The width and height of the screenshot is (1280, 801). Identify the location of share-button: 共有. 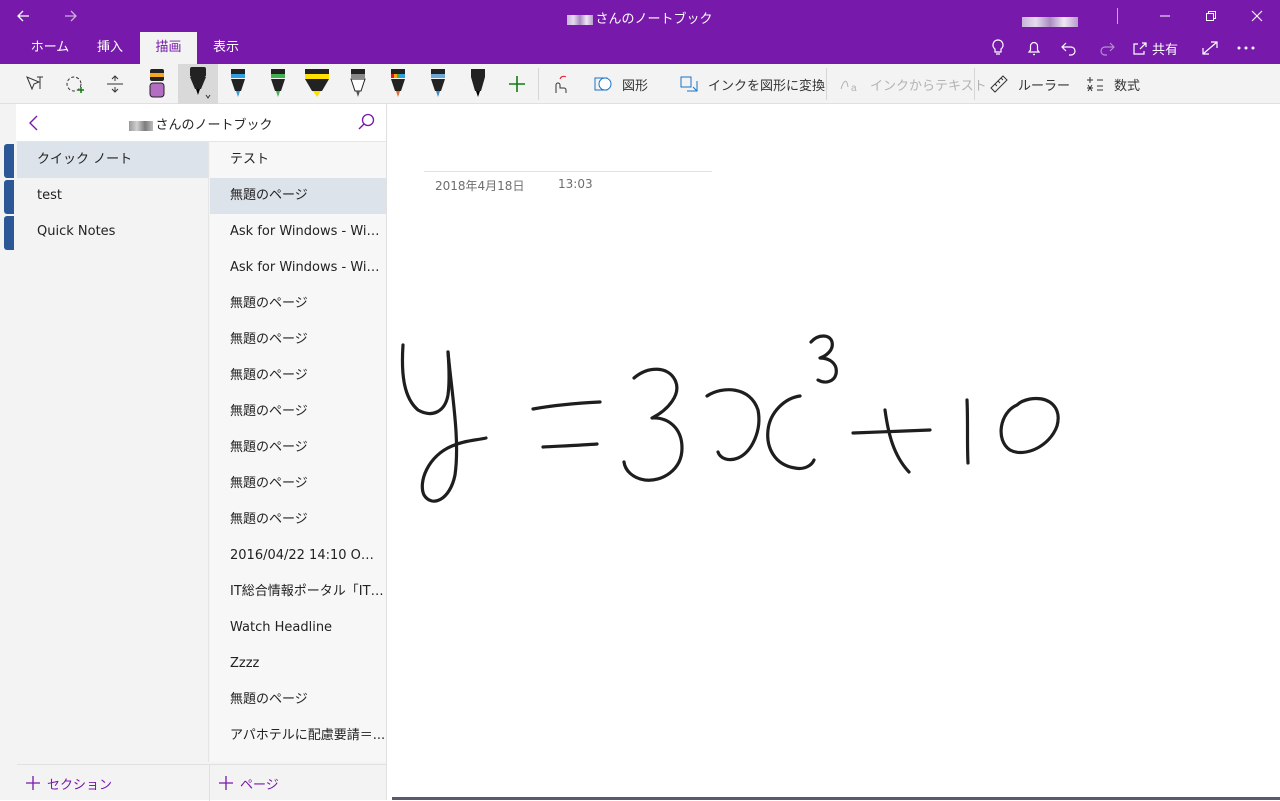
(1155, 48).